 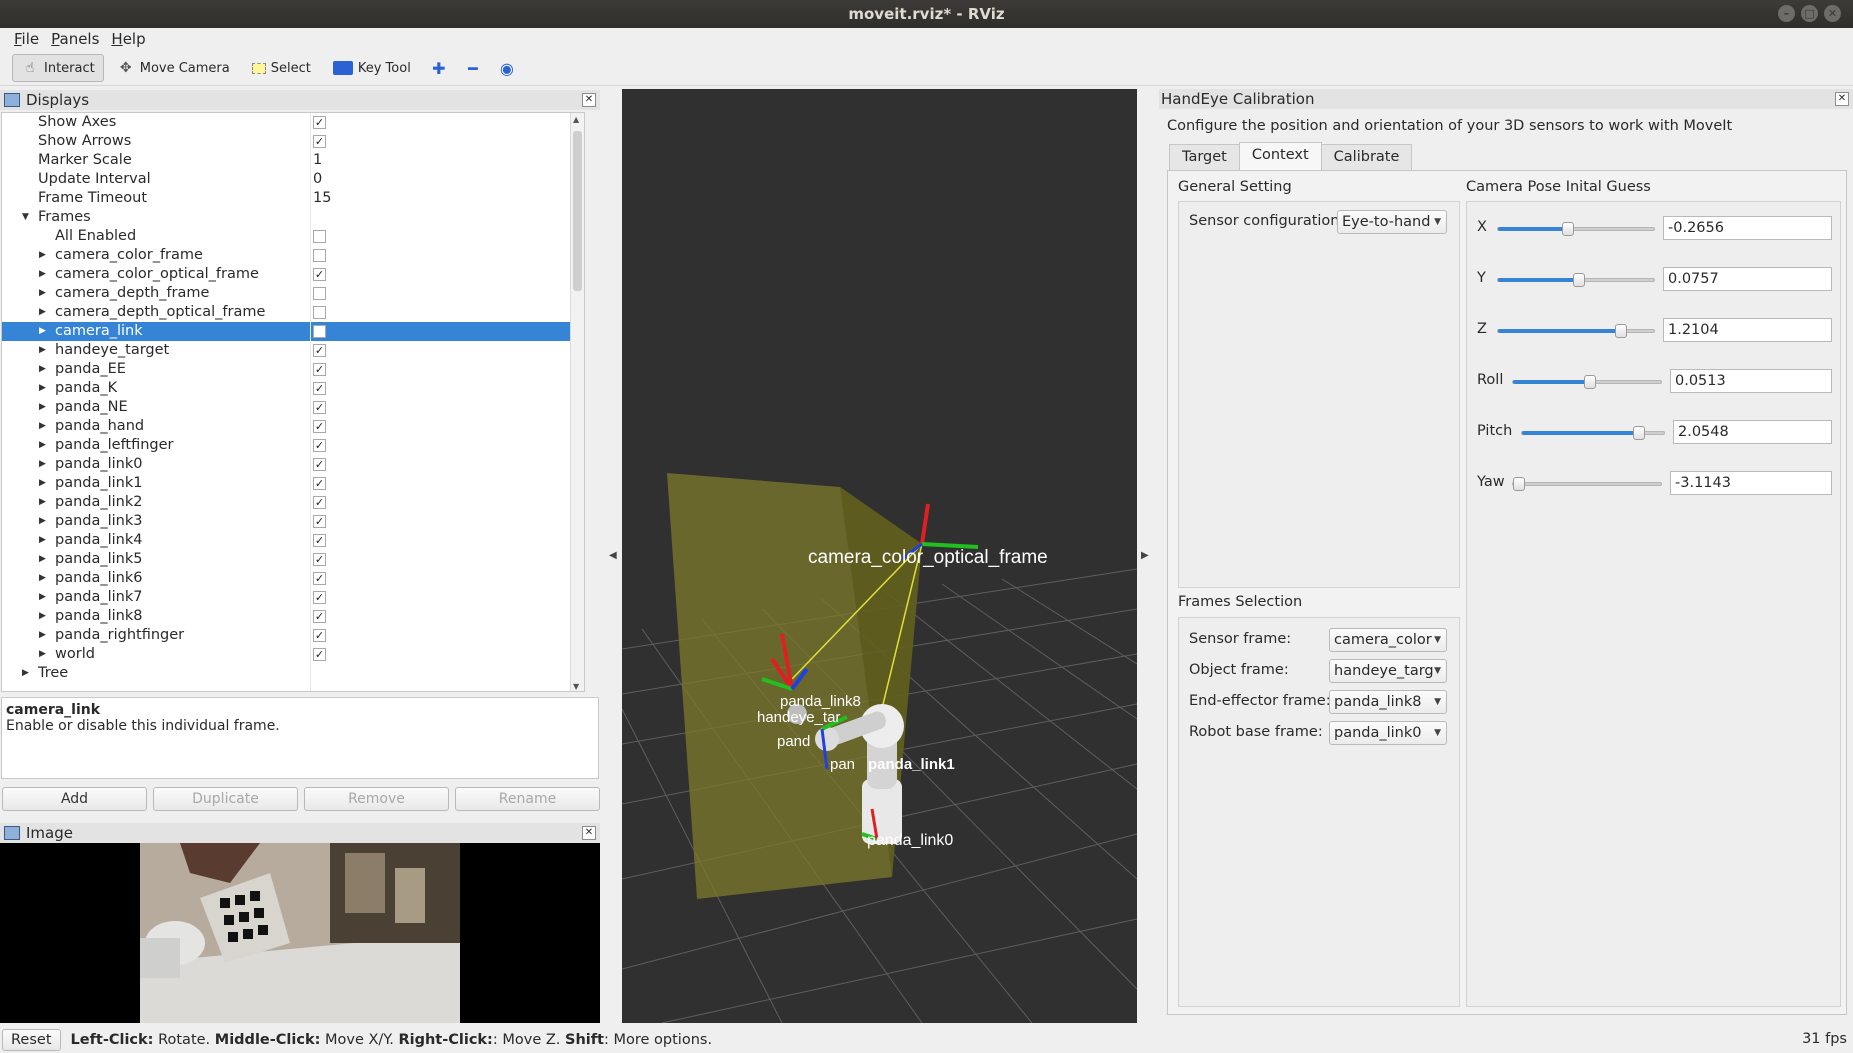 I want to click on collapse-right-icon: ▶, so click(x=1145, y=555).